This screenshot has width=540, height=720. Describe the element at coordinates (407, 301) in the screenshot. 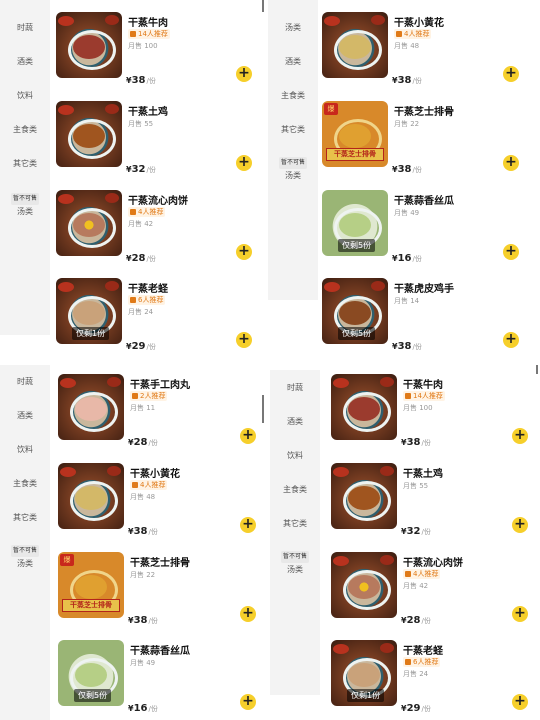

I see `monthly-sales: 月售 14` at that location.